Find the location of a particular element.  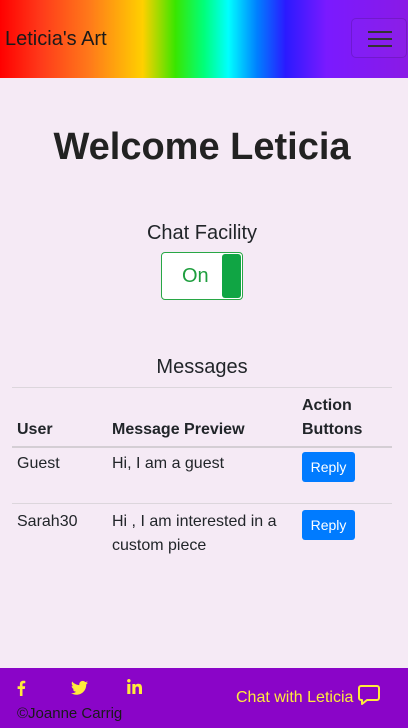

chat-facility-label: Chat Facility is located at coordinates (202, 233).